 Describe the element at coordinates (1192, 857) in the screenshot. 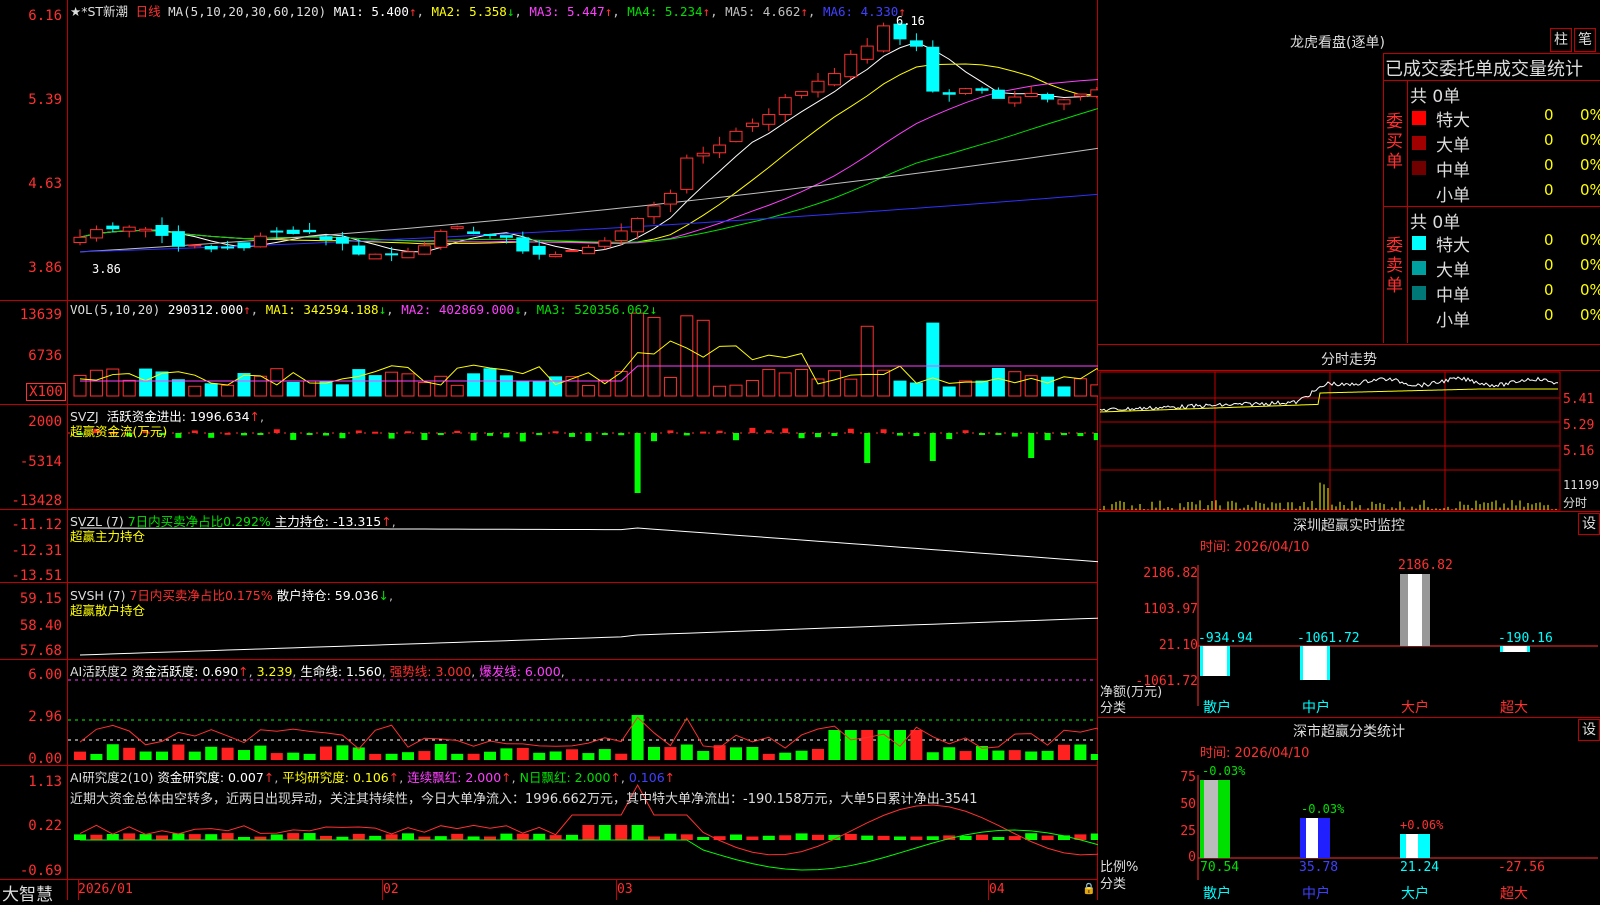

I see `class-tick: 0` at that location.